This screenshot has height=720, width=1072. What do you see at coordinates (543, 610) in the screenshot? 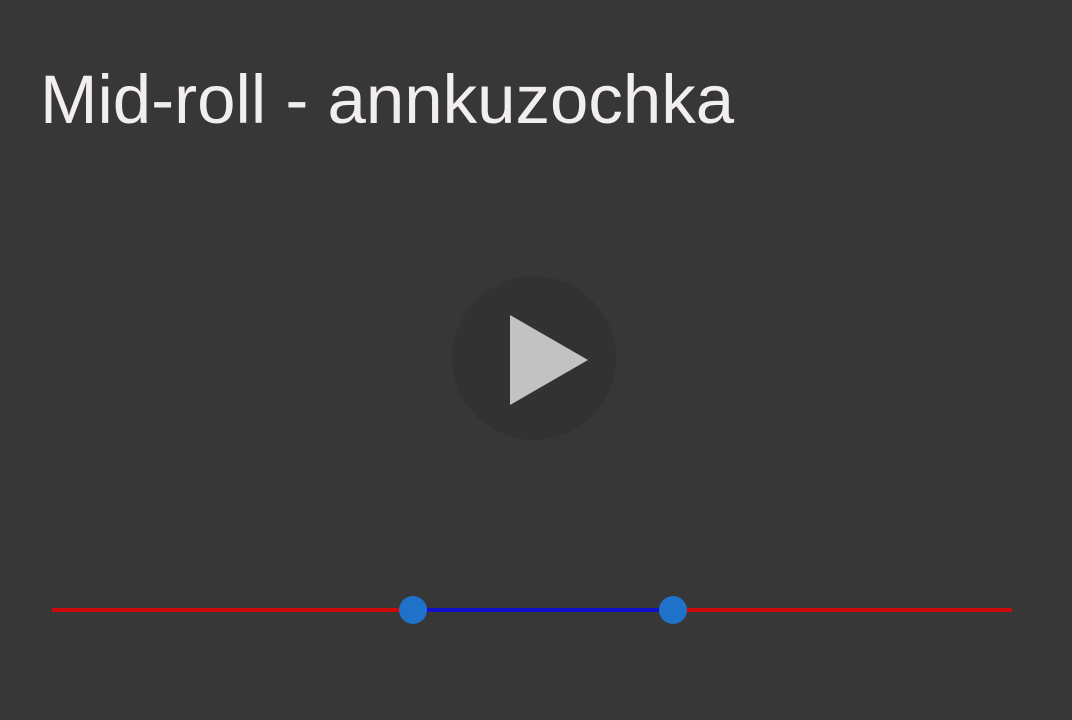
I see `track-selected-range` at bounding box center [543, 610].